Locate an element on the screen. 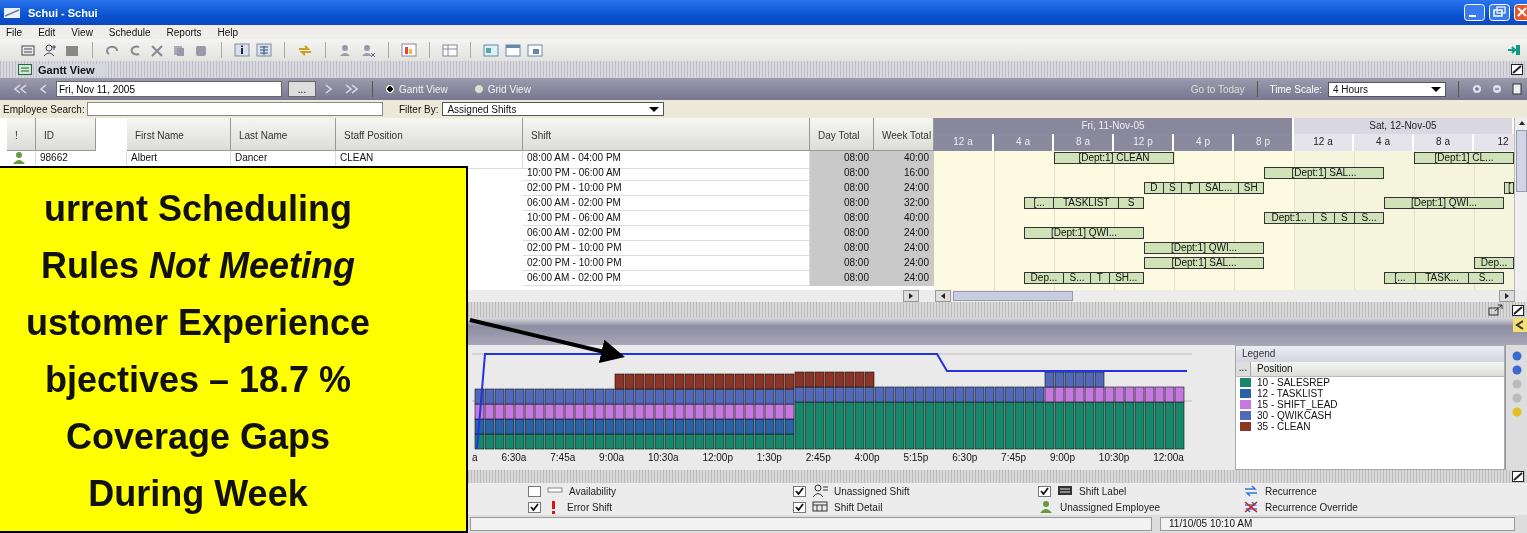 The height and width of the screenshot is (533, 1527). legend-label: 12 - TASKLIST is located at coordinates (1290, 393).